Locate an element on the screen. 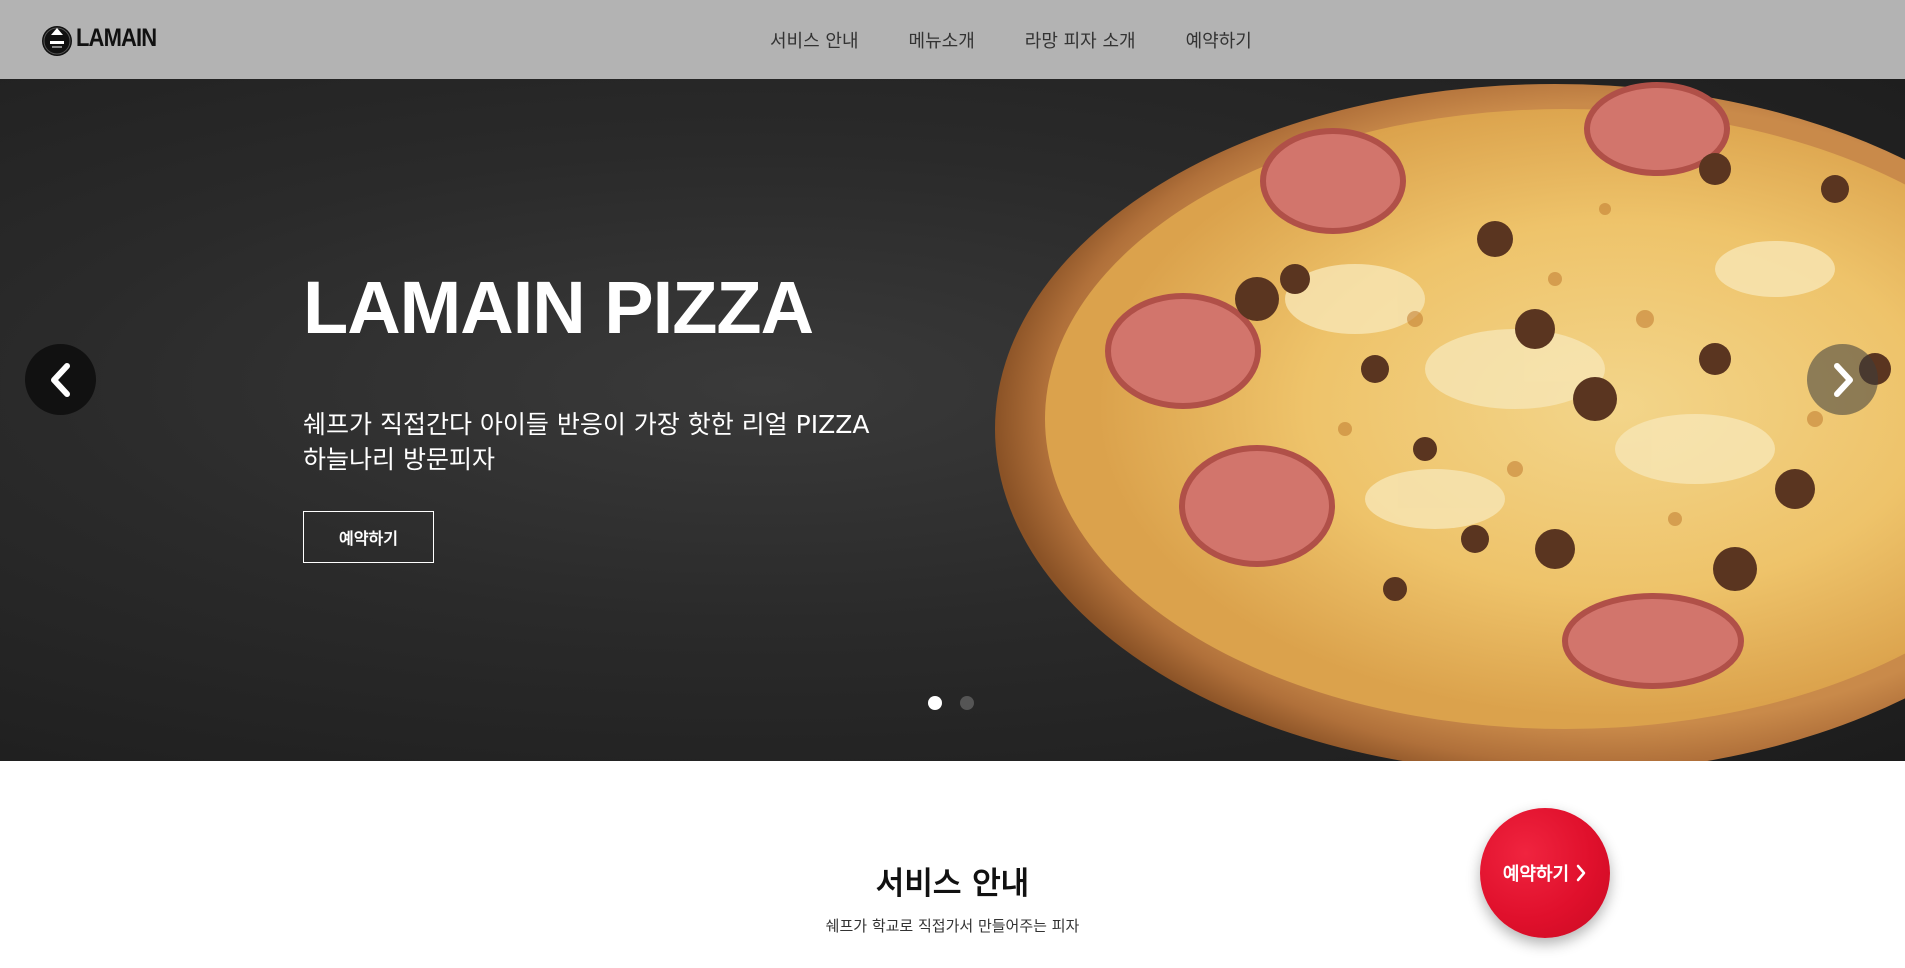 This screenshot has width=1905, height=968. service-section-title: 서비스 안내 is located at coordinates (952, 884).